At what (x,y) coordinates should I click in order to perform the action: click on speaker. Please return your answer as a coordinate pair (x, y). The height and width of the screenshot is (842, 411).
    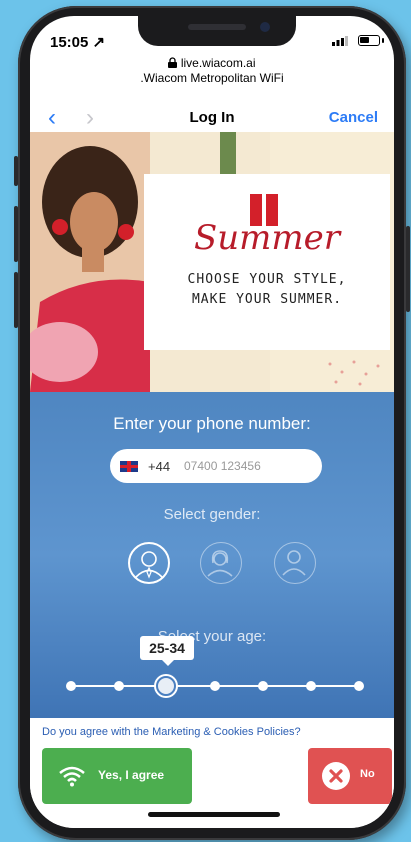
    Looking at the image, I should click on (217, 27).